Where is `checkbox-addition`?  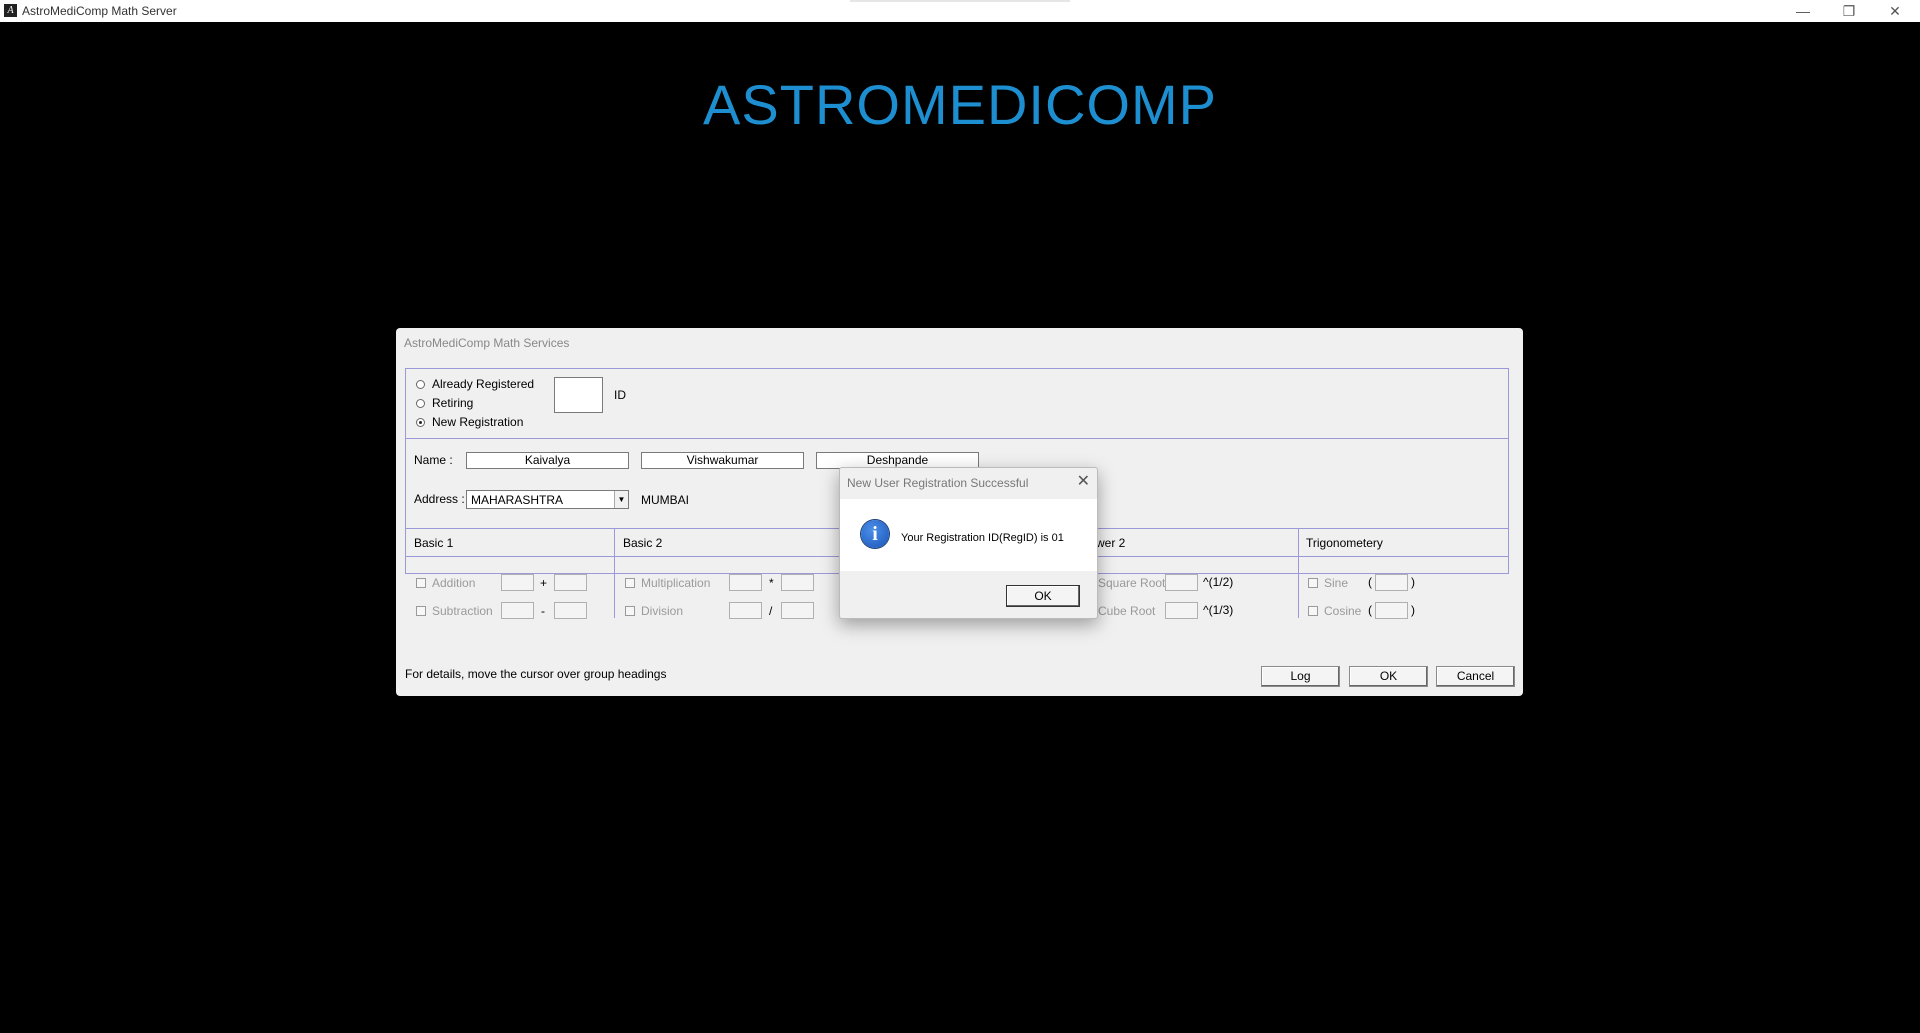 checkbox-addition is located at coordinates (421, 583).